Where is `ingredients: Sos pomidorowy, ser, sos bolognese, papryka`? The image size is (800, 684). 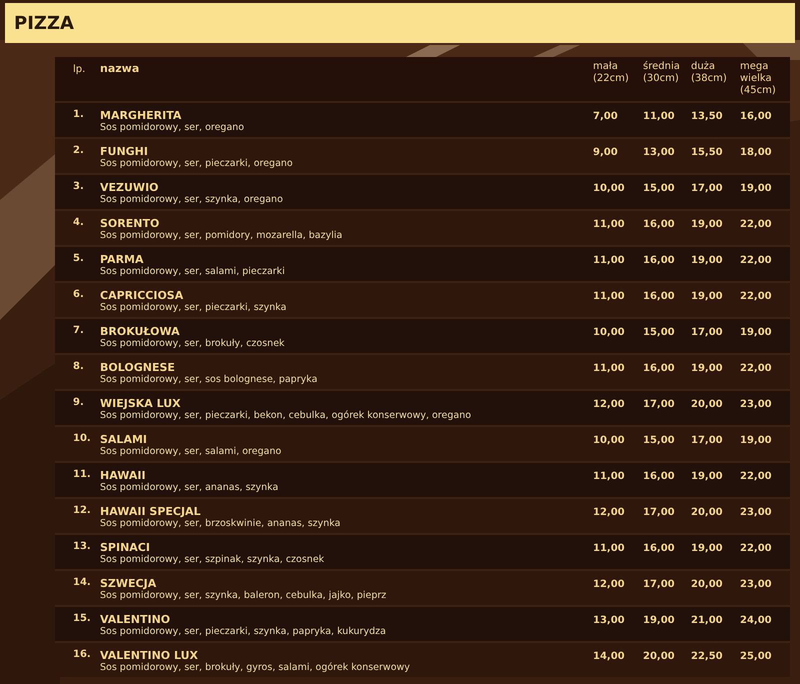 ingredients: Sos pomidorowy, ser, sos bolognese, papryka is located at coordinates (209, 380).